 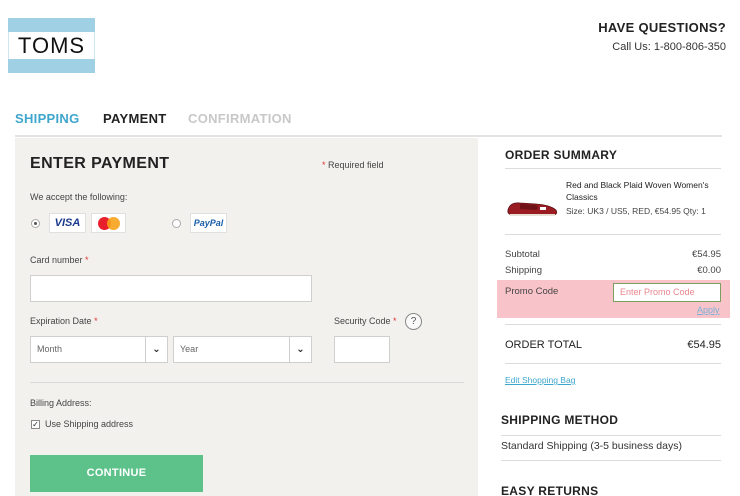 I want to click on security-code-input, so click(x=362, y=349).